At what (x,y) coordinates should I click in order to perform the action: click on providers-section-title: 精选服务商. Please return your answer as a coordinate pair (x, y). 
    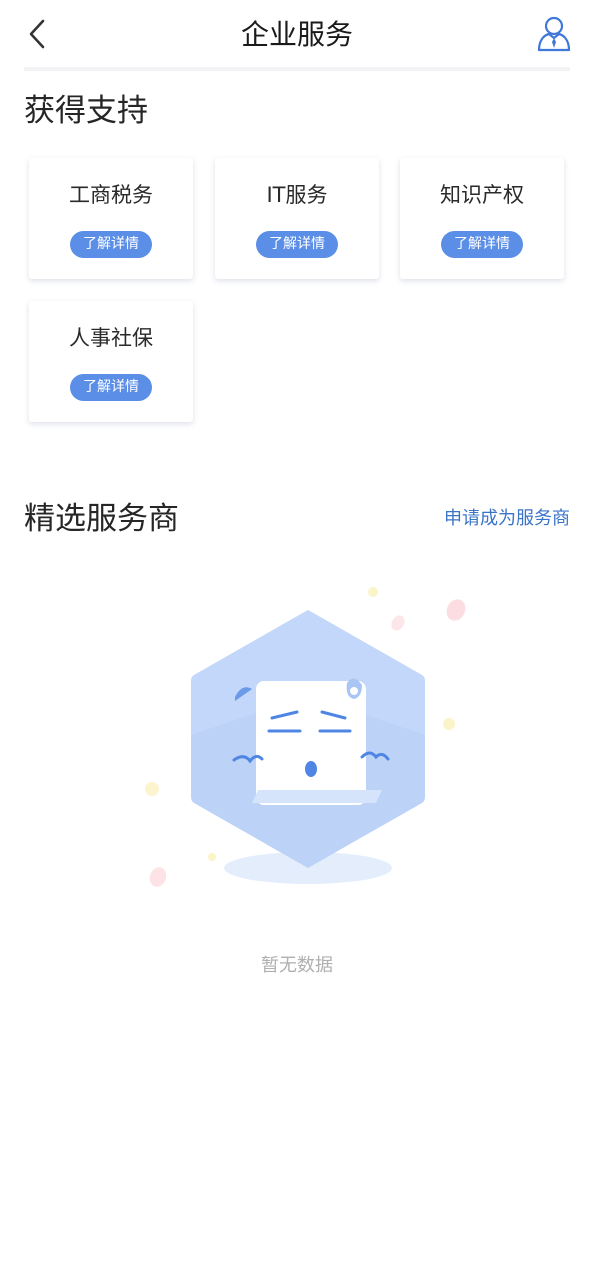
    Looking at the image, I should click on (101, 519).